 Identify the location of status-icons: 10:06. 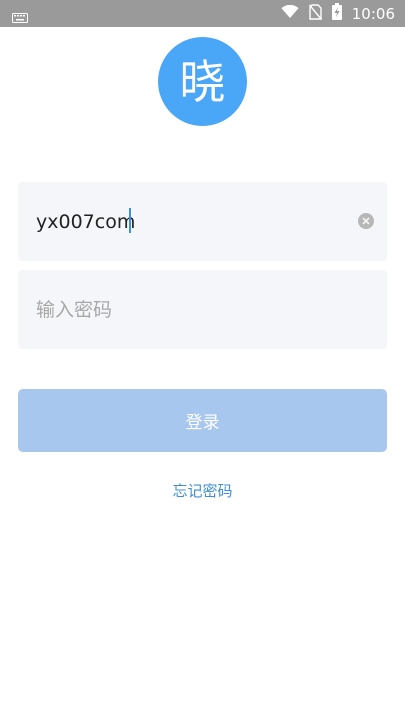
(338, 13).